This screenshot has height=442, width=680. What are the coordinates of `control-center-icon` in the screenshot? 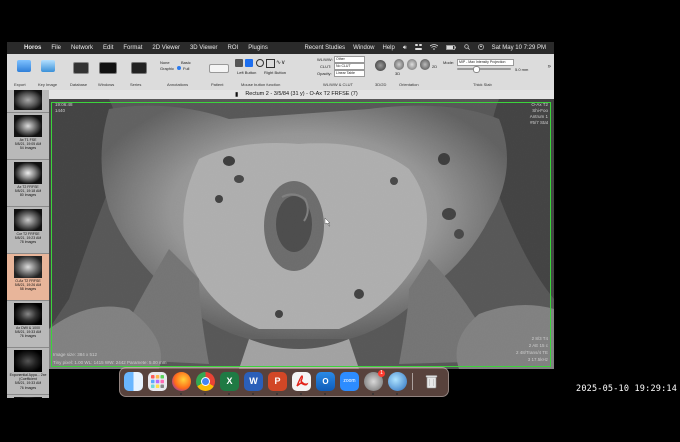 It's located at (418, 48).